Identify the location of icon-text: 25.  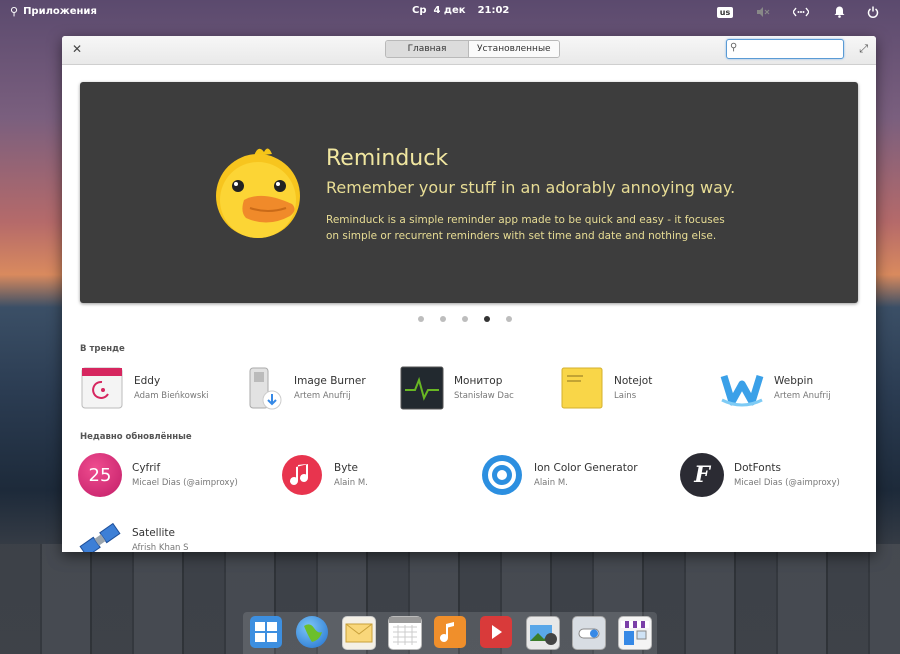
(100, 475).